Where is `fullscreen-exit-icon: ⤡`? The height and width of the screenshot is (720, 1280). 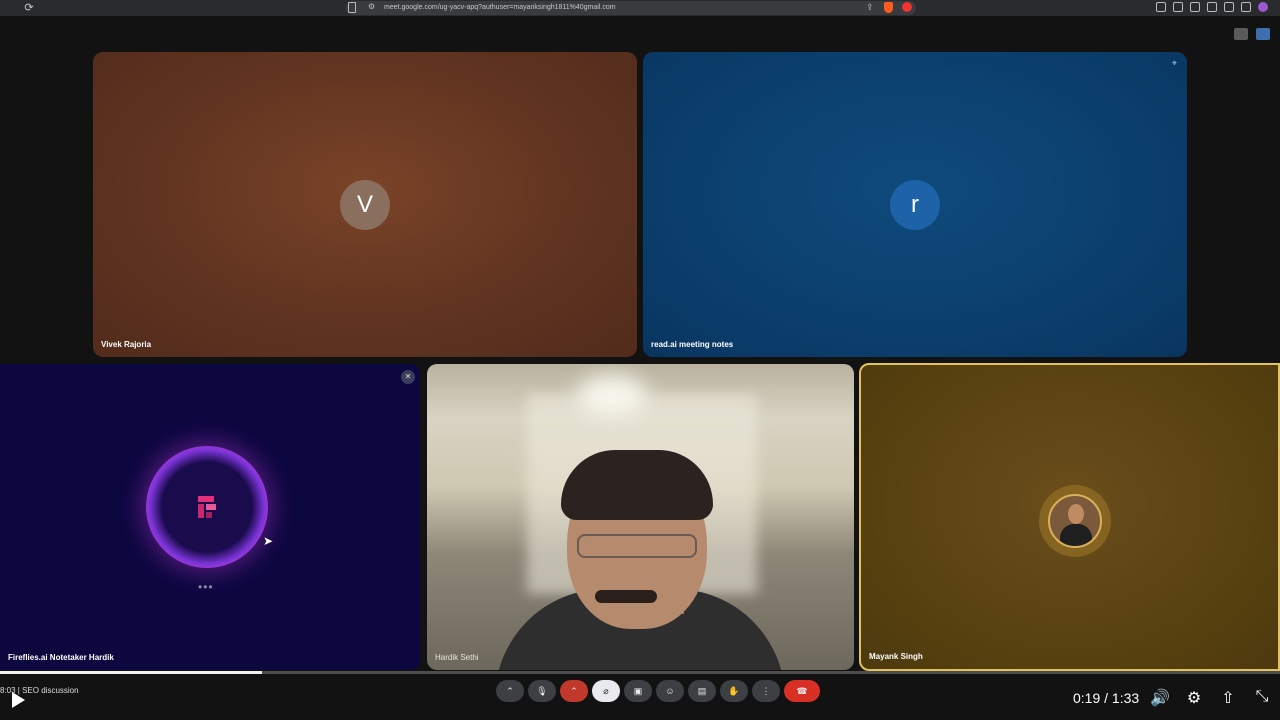 fullscreen-exit-icon: ⤡ is located at coordinates (1262, 698).